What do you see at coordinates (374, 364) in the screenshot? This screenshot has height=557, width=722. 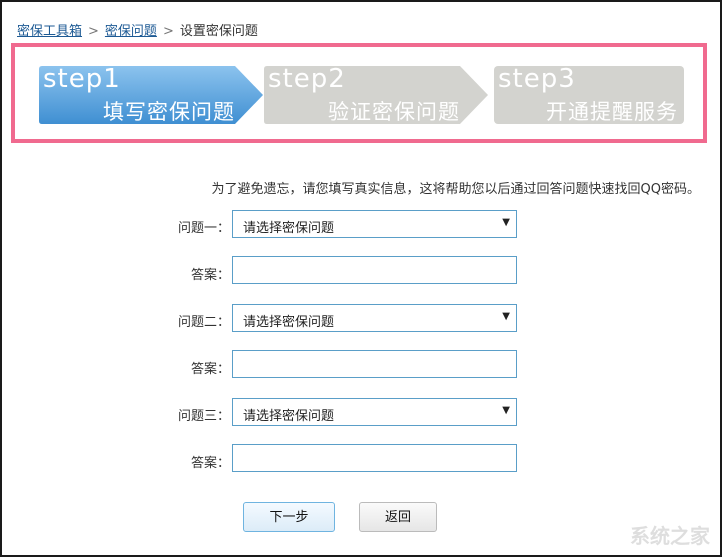 I see `answer-2-input` at bounding box center [374, 364].